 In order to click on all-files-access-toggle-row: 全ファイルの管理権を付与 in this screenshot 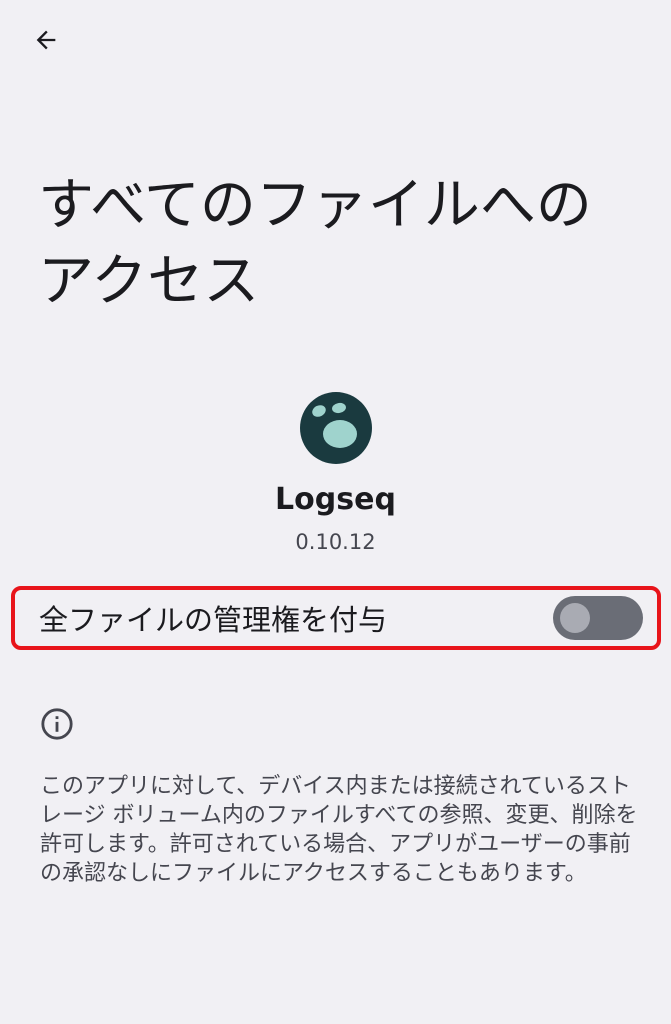, I will do `click(336, 618)`.